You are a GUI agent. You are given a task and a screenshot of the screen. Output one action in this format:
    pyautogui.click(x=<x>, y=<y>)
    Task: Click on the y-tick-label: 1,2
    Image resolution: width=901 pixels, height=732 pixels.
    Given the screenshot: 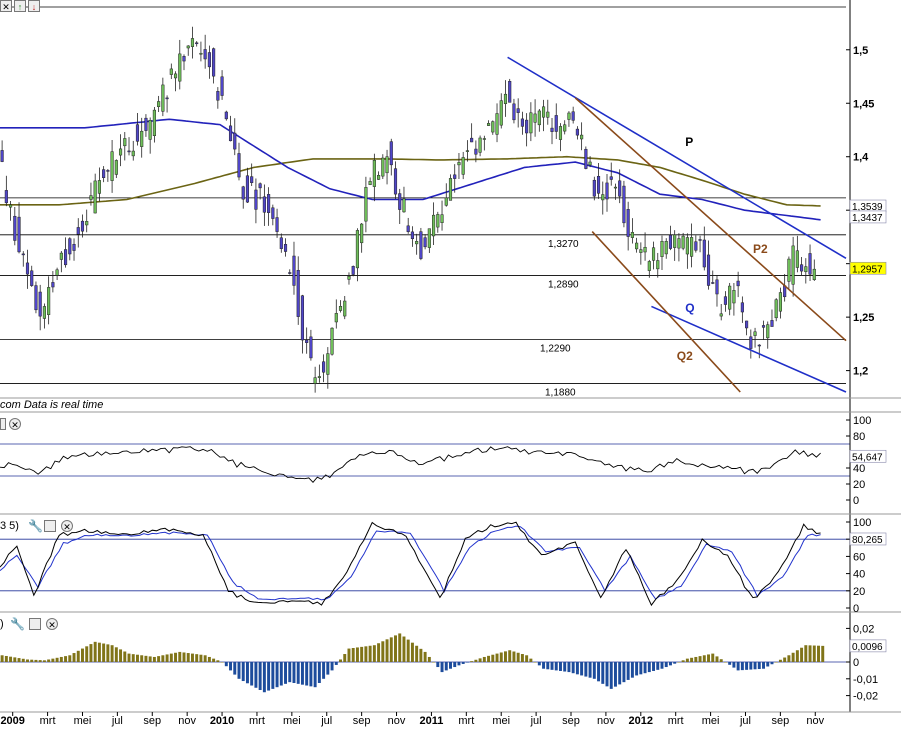 What is the action you would take?
    pyautogui.click(x=860, y=372)
    